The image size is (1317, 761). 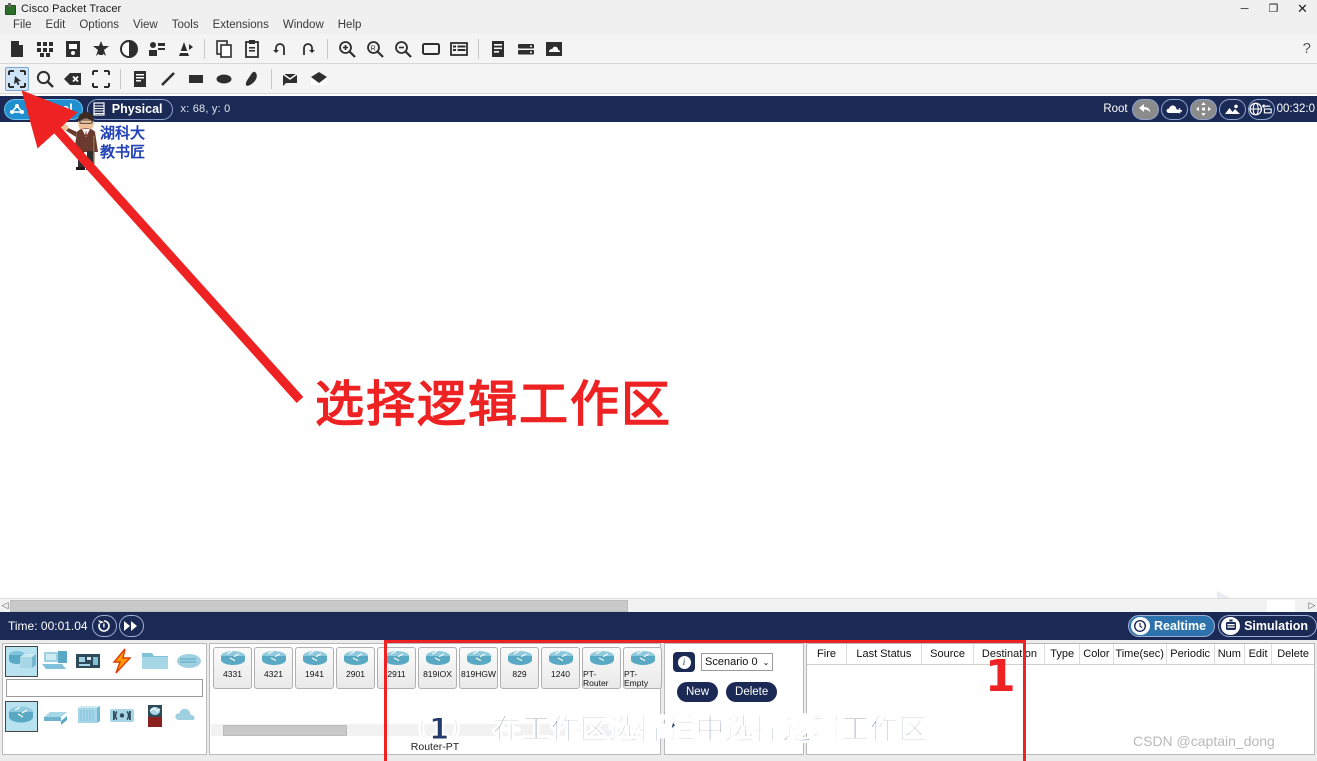 What do you see at coordinates (232, 674) in the screenshot?
I see `device-model-label: 4331` at bounding box center [232, 674].